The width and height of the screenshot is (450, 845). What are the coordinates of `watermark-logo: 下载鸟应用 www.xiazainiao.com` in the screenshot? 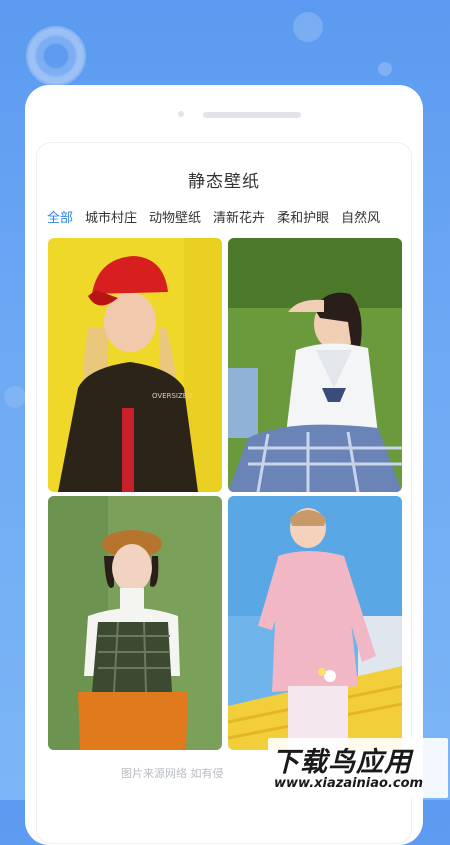 It's located at (358, 768).